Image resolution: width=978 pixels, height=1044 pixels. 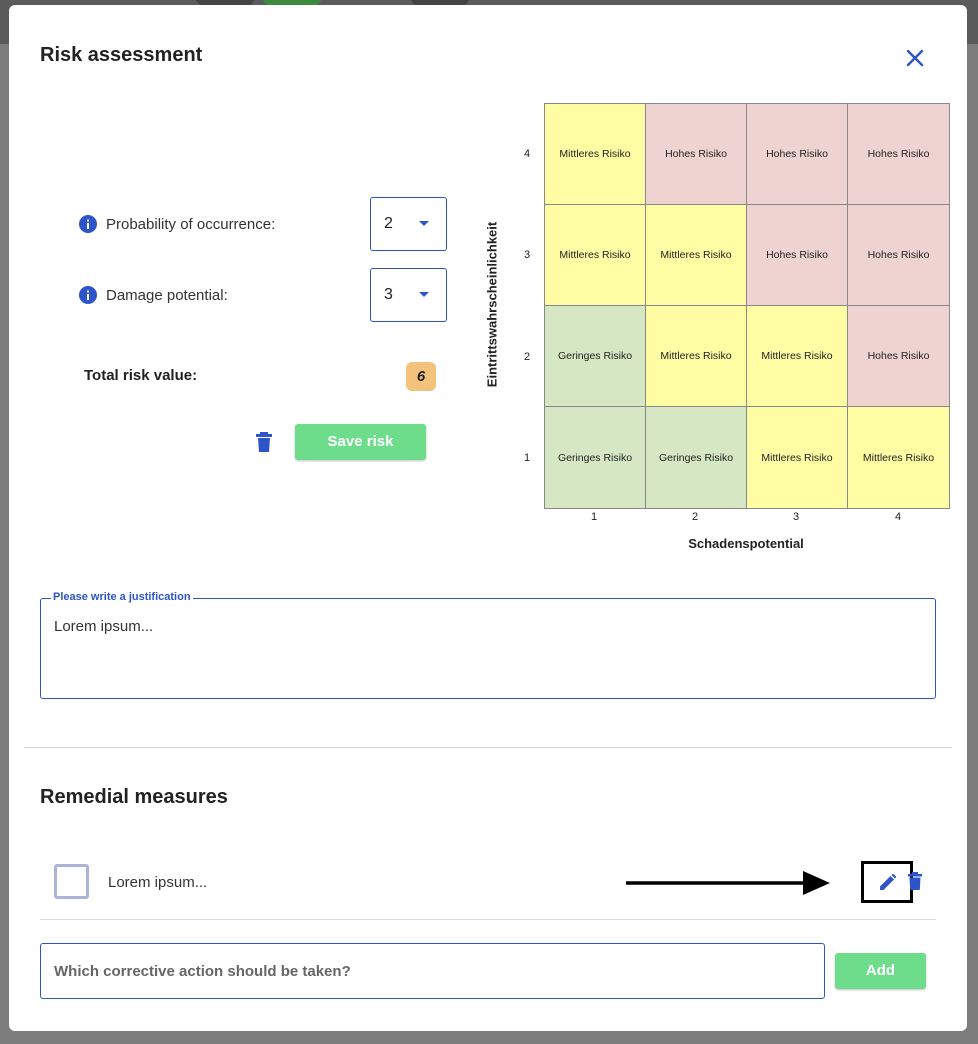 What do you see at coordinates (695, 517) in the screenshot?
I see `x-tick: 2` at bounding box center [695, 517].